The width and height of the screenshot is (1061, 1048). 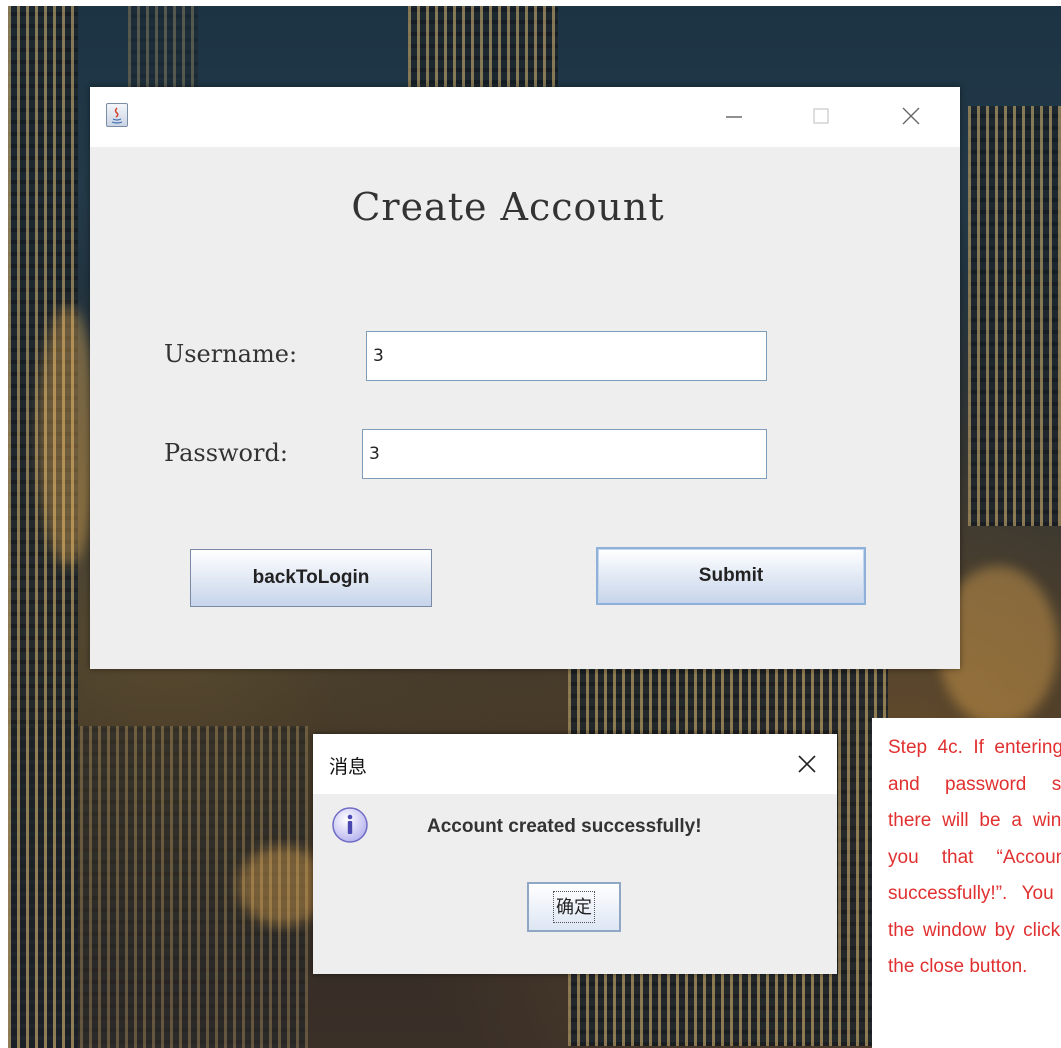 What do you see at coordinates (508, 207) in the screenshot?
I see `page-title: Create Account` at bounding box center [508, 207].